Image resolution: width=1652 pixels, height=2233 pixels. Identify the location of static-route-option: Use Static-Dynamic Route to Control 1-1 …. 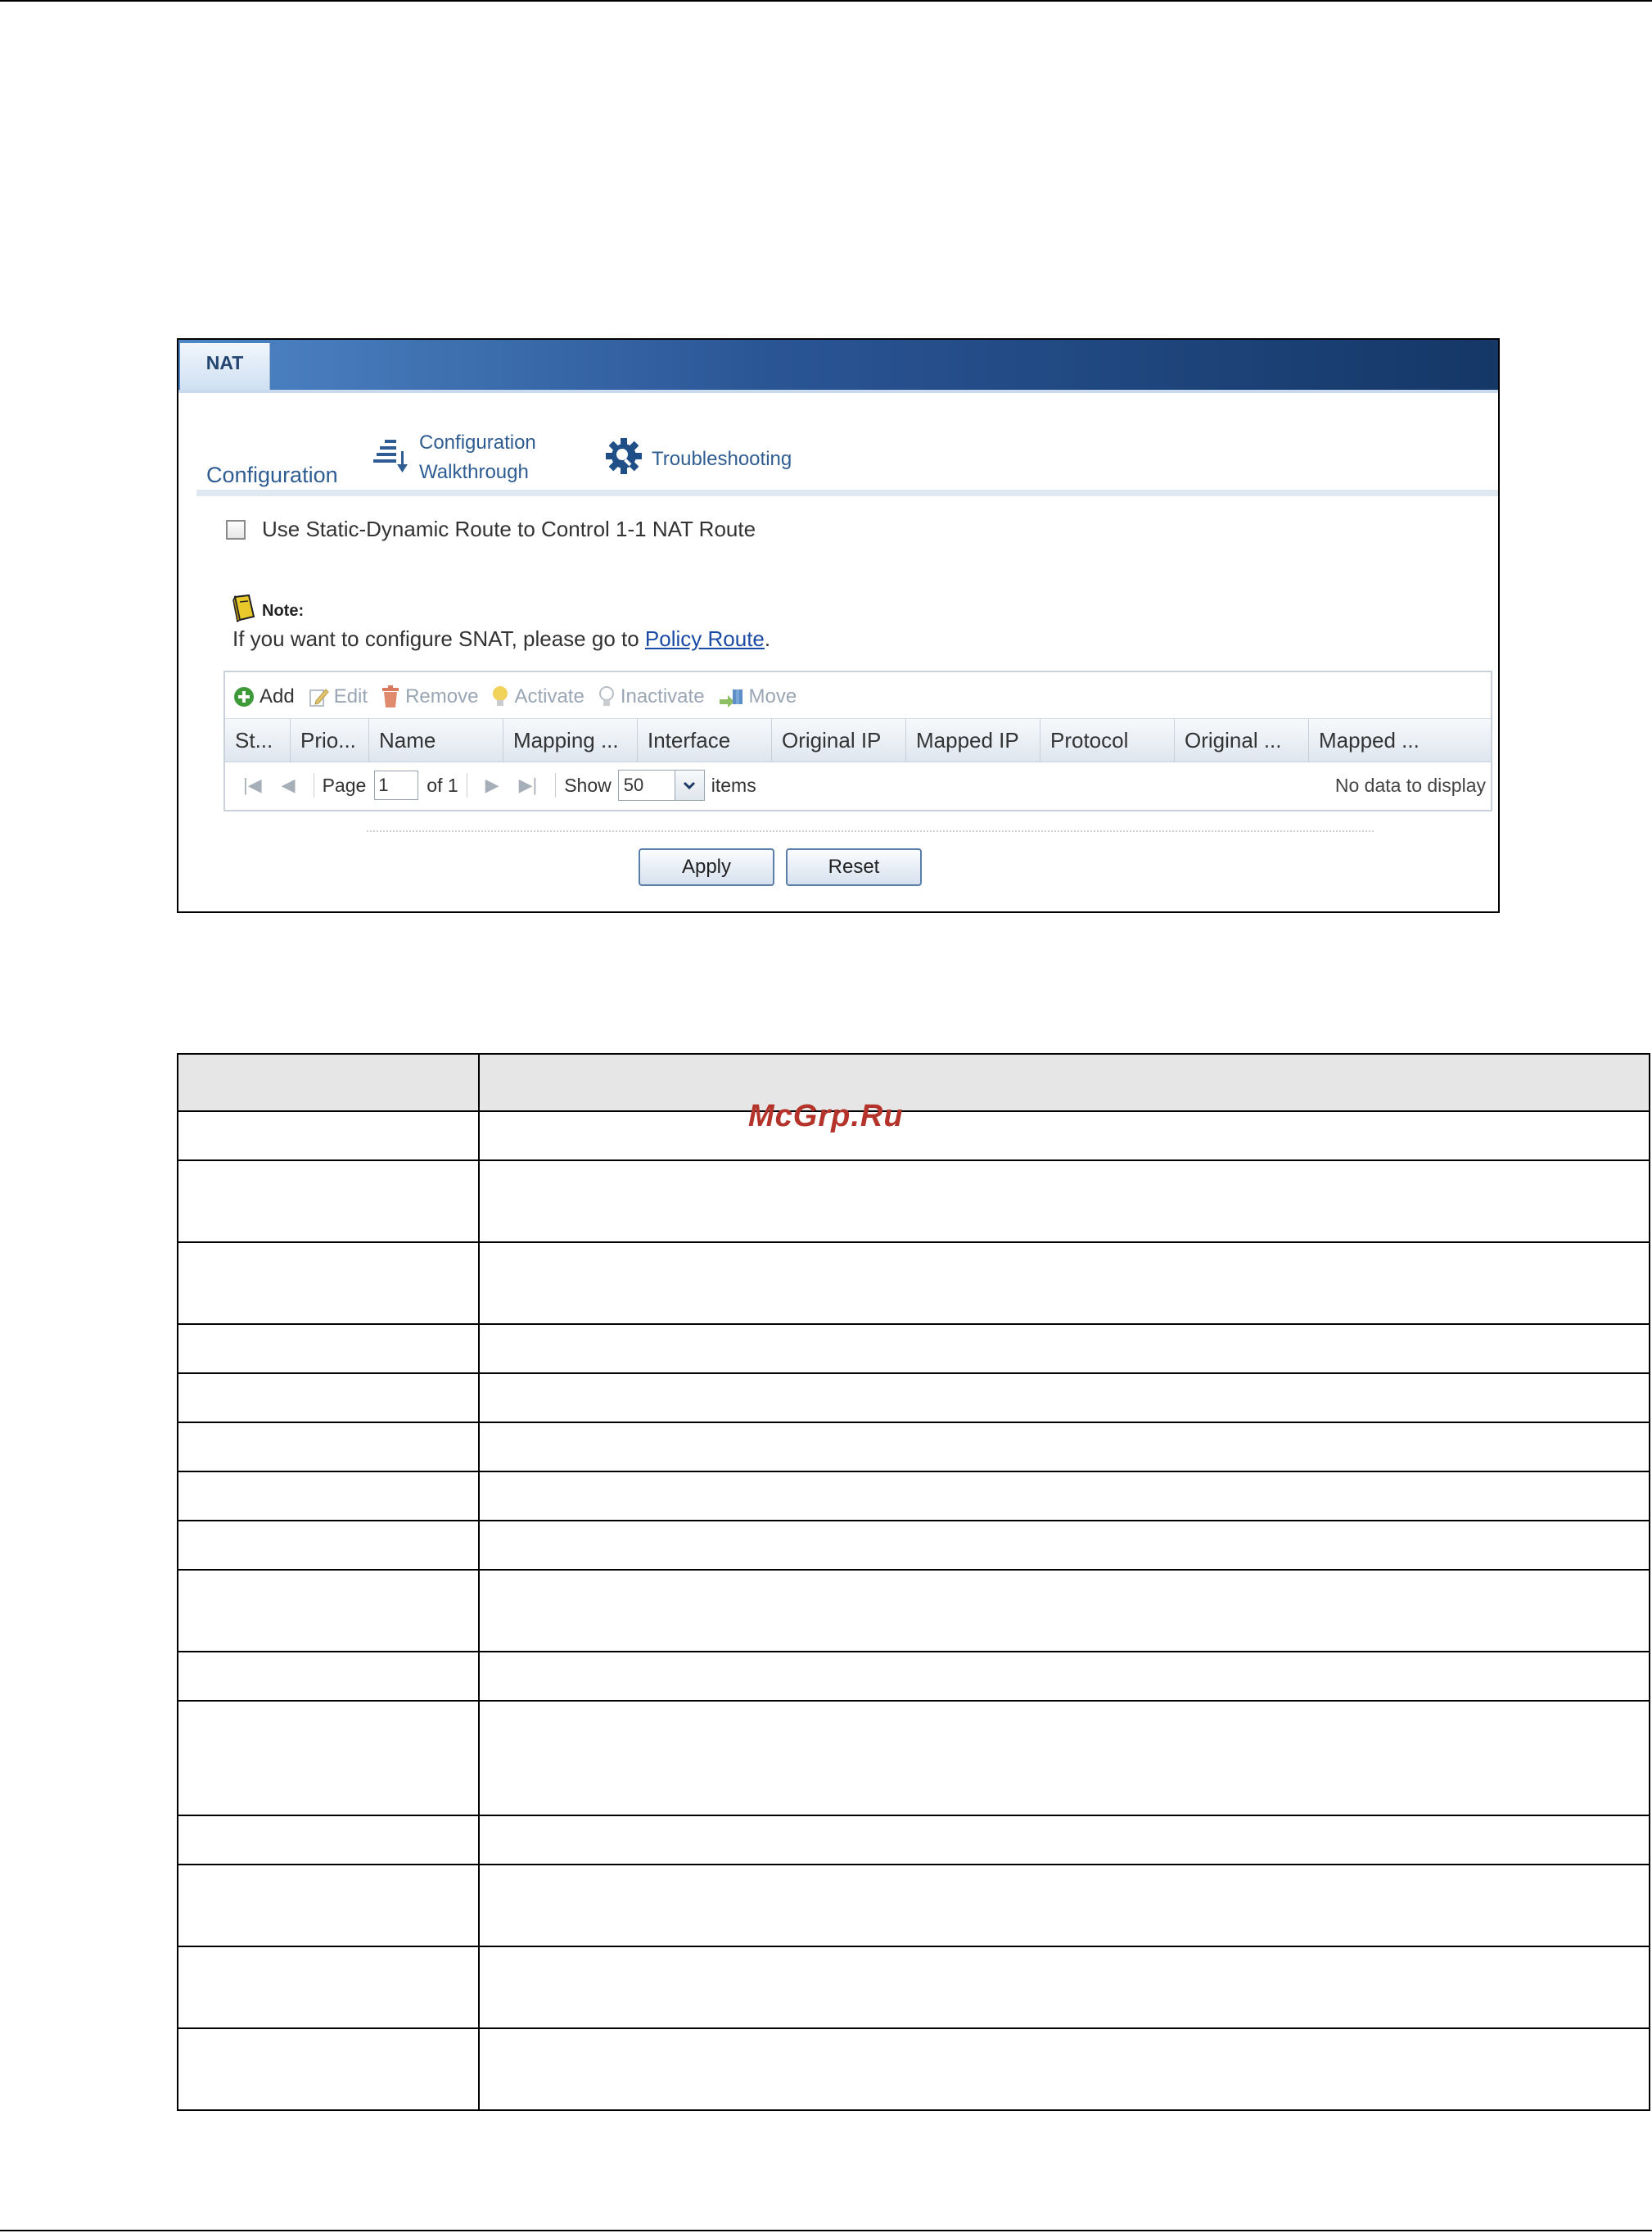
(491, 529).